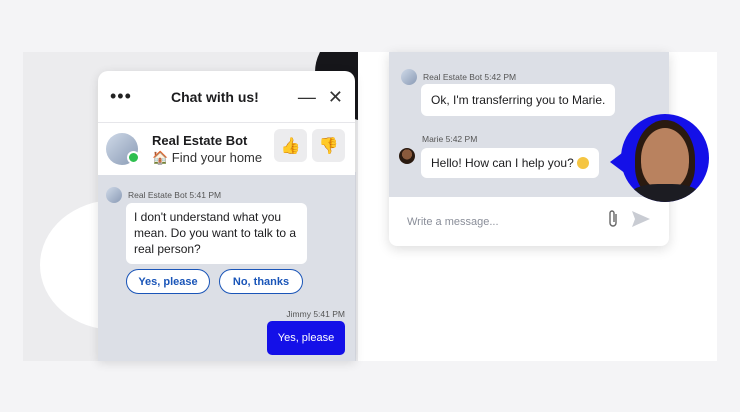 Image resolution: width=740 pixels, height=412 pixels. I want to click on agent-avatar, so click(665, 158).